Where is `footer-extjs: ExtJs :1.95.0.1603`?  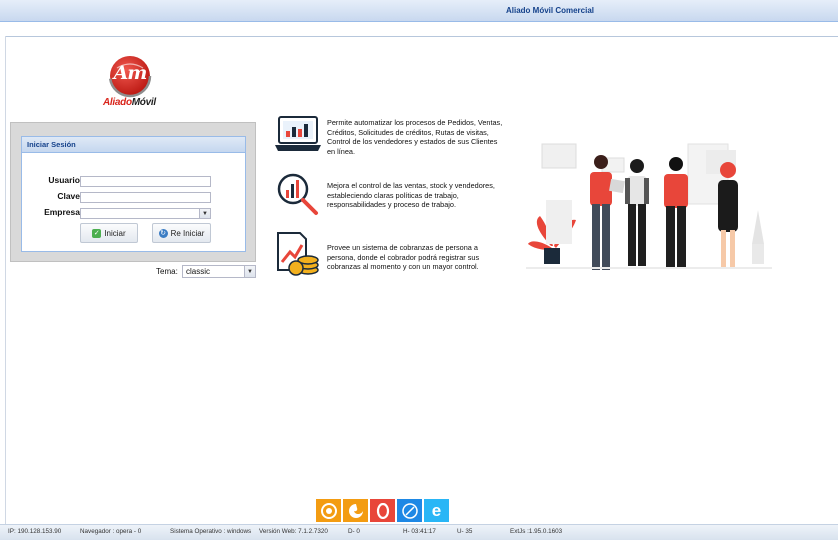
footer-extjs: ExtJs :1.95.0.1603 is located at coordinates (536, 531).